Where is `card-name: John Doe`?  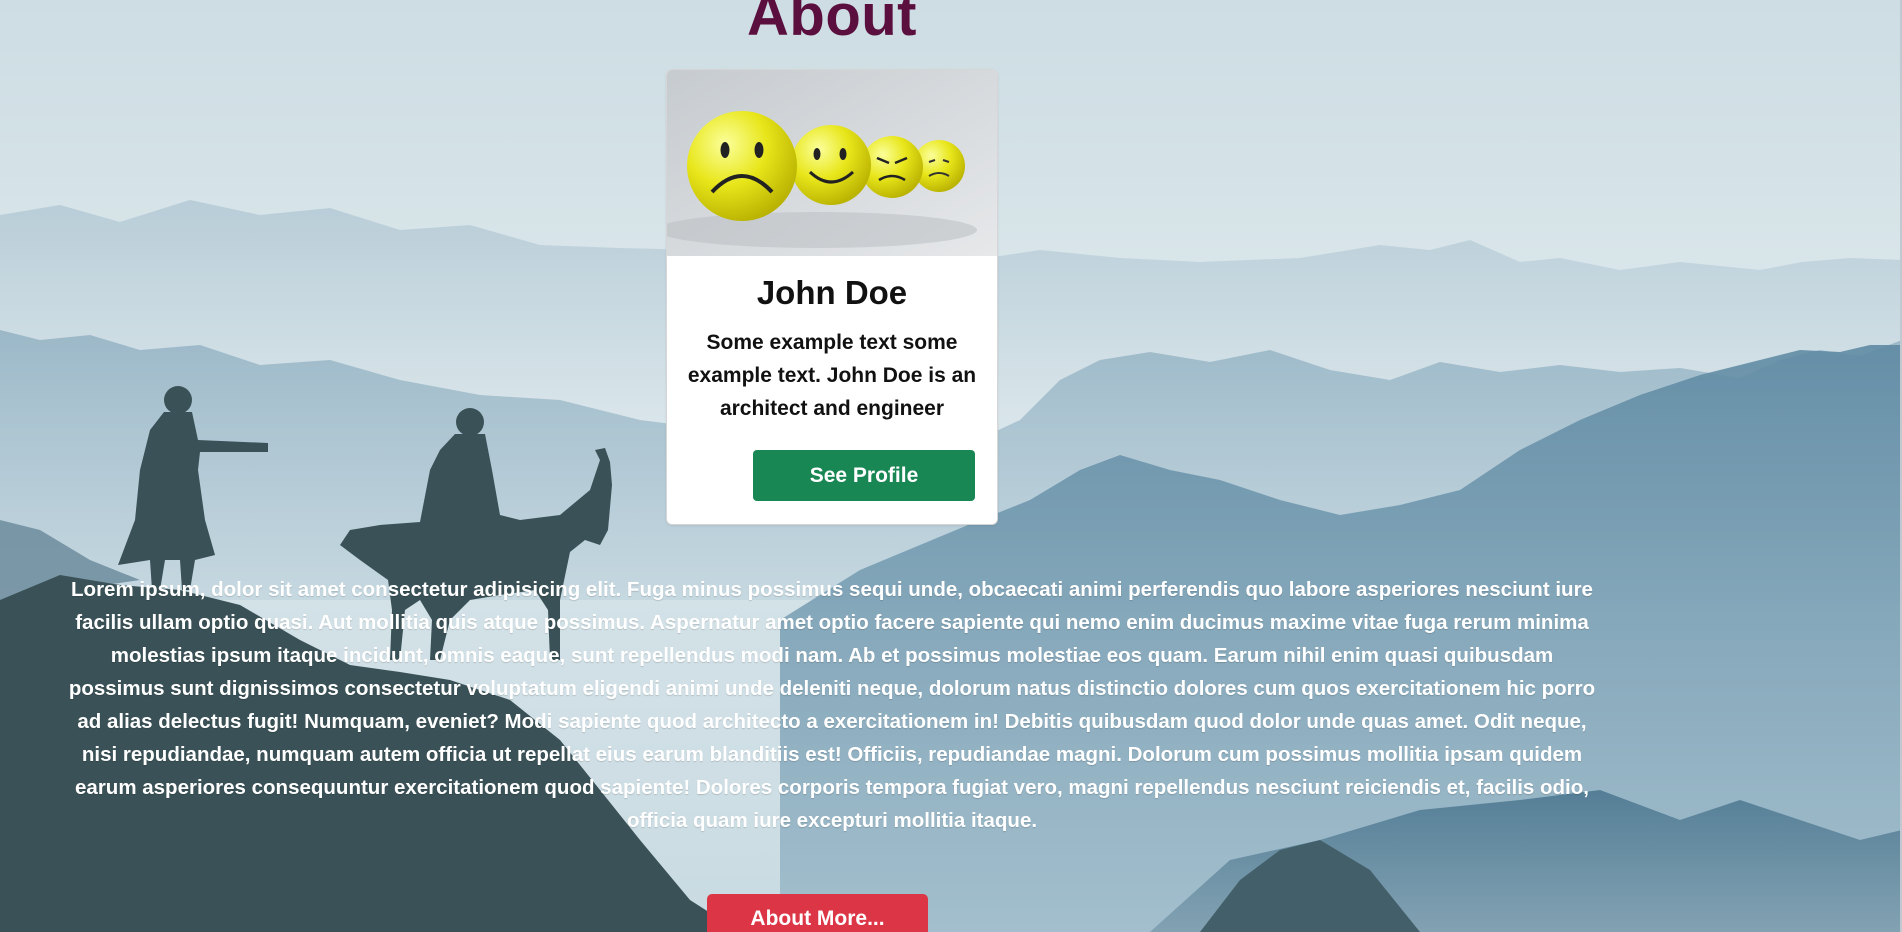 card-name: John Doe is located at coordinates (832, 292).